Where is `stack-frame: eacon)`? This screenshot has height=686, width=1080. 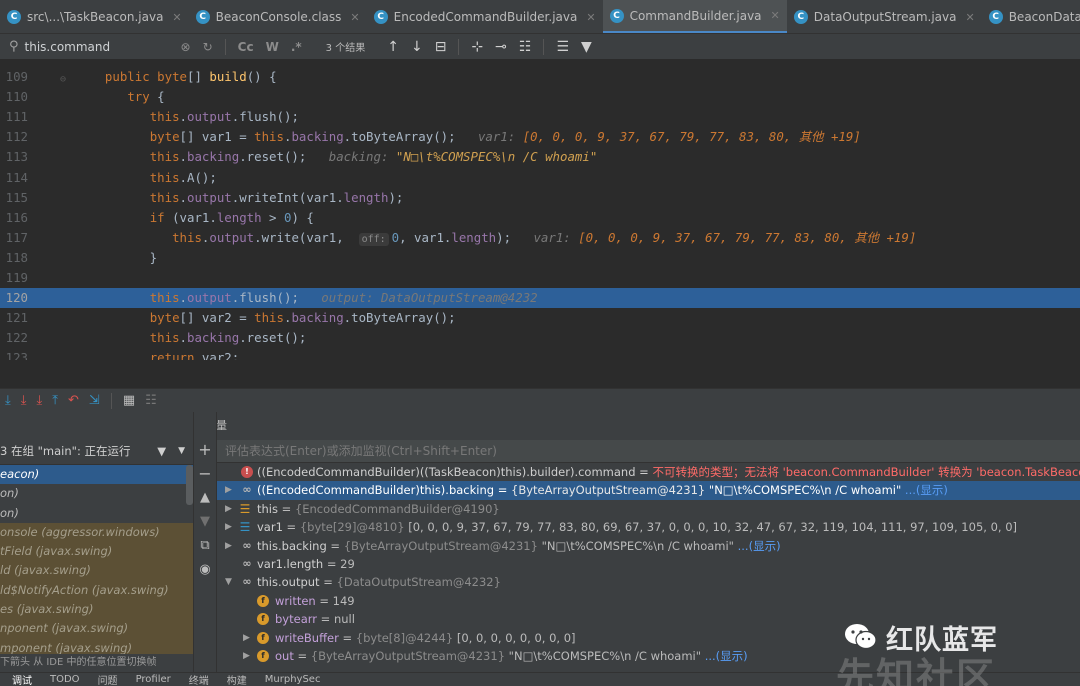
stack-frame: eacon) is located at coordinates (96, 475).